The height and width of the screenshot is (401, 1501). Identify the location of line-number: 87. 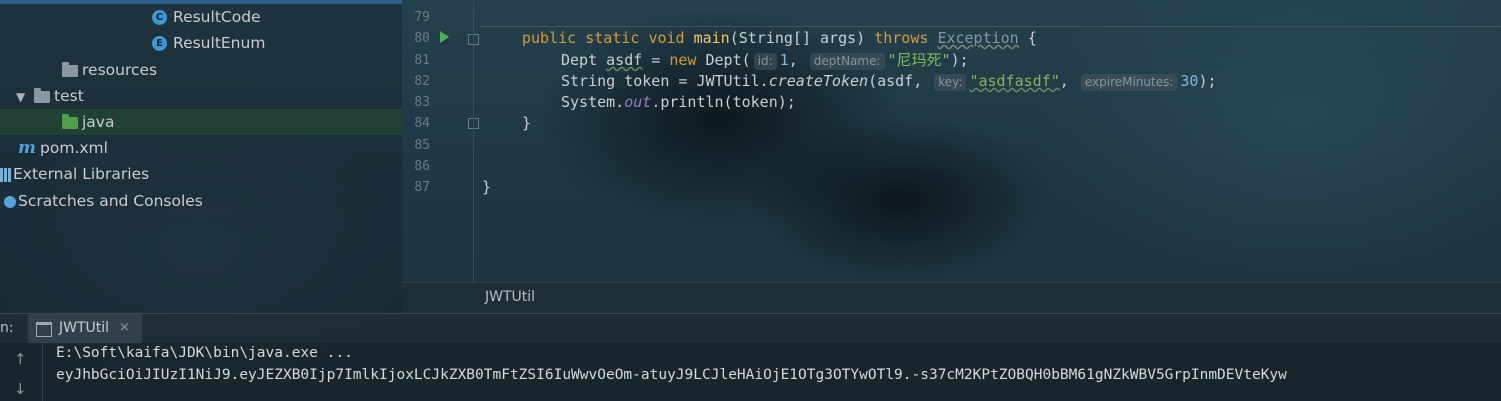
(422, 187).